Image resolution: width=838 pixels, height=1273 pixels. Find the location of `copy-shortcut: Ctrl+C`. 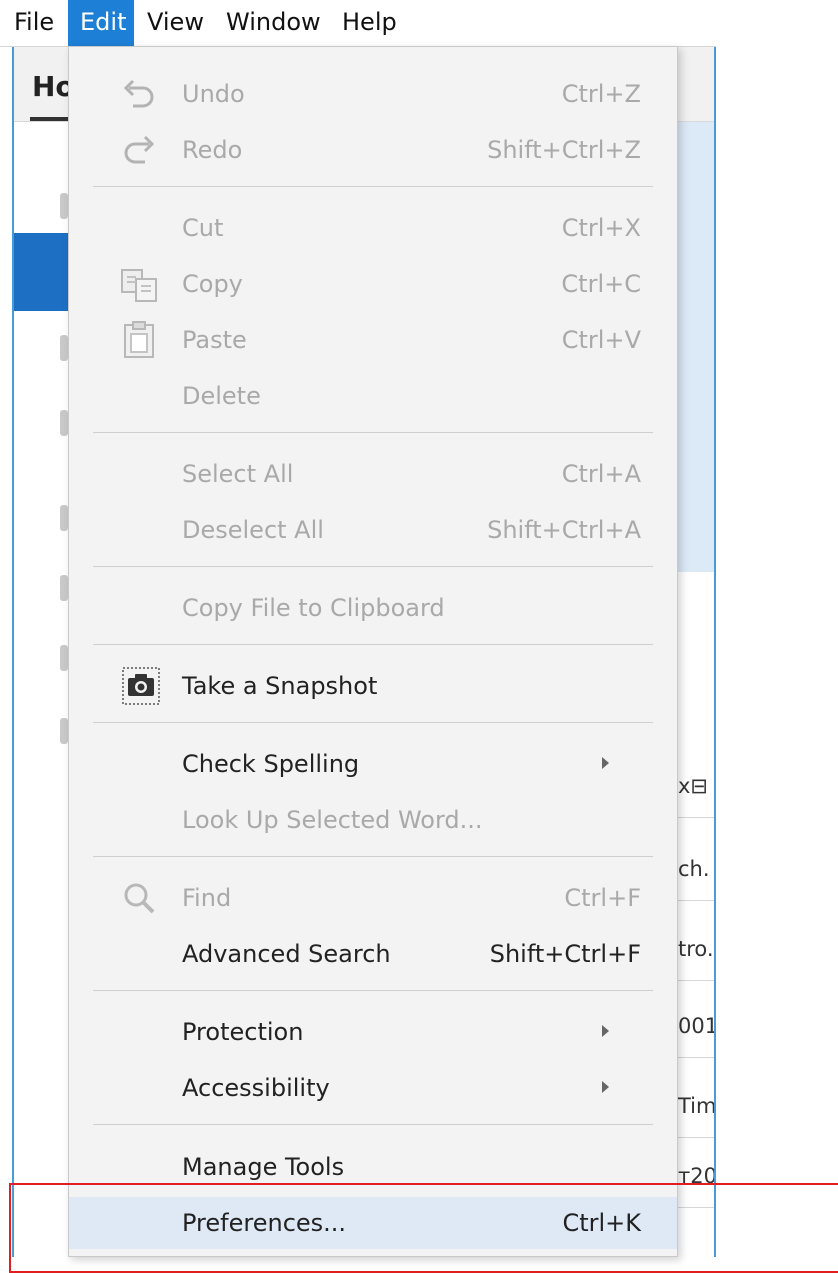

copy-shortcut: Ctrl+C is located at coordinates (601, 284).